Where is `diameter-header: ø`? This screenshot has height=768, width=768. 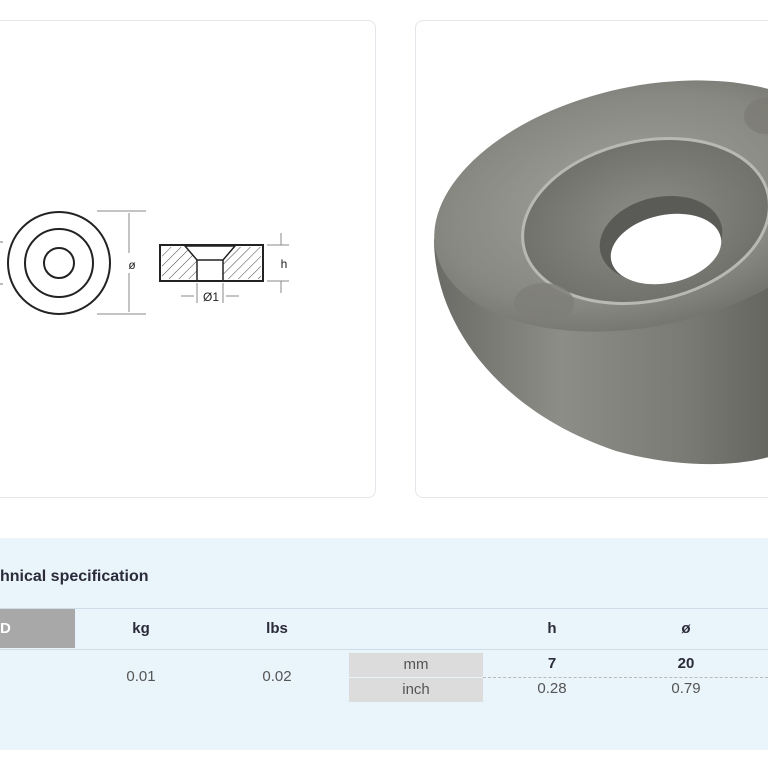 diameter-header: ø is located at coordinates (686, 628).